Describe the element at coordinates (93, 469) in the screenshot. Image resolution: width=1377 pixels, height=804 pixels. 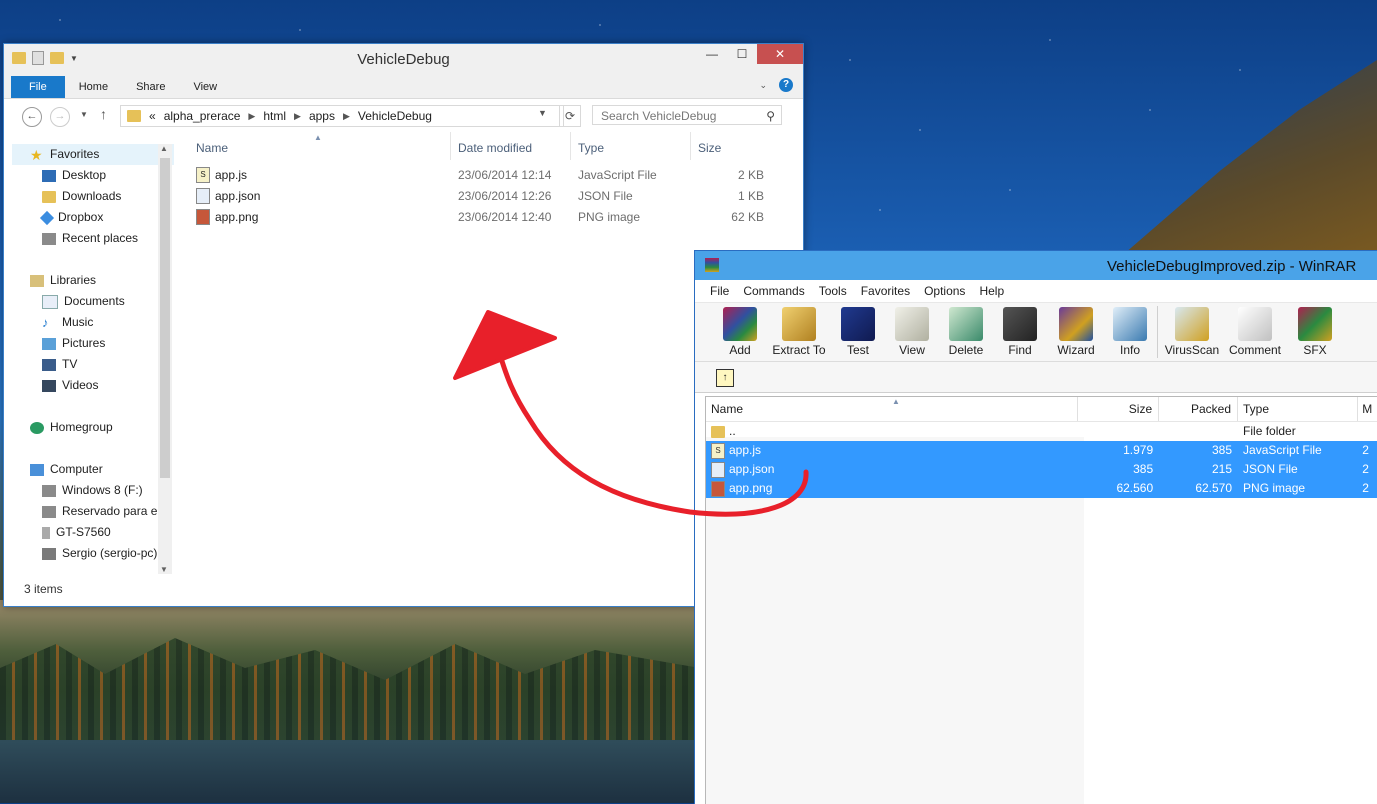
I see `nav-computer: Computer` at that location.